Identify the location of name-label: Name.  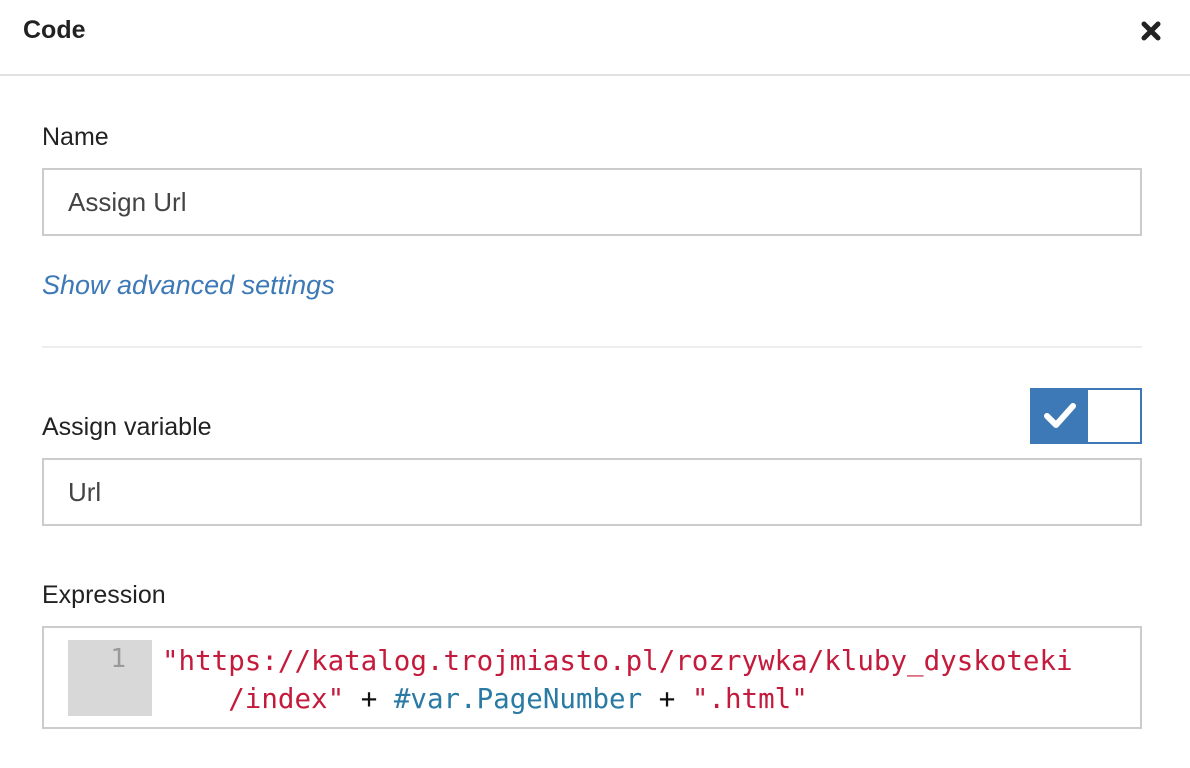
(75, 137).